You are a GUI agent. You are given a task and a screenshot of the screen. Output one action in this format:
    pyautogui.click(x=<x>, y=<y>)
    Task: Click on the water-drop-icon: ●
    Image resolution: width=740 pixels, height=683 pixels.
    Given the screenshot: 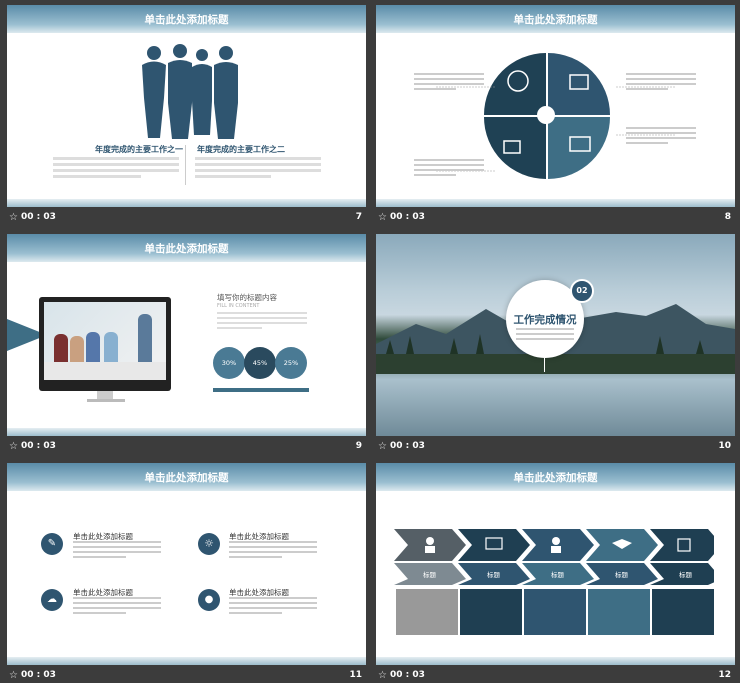 What is the action you would take?
    pyautogui.click(x=209, y=600)
    